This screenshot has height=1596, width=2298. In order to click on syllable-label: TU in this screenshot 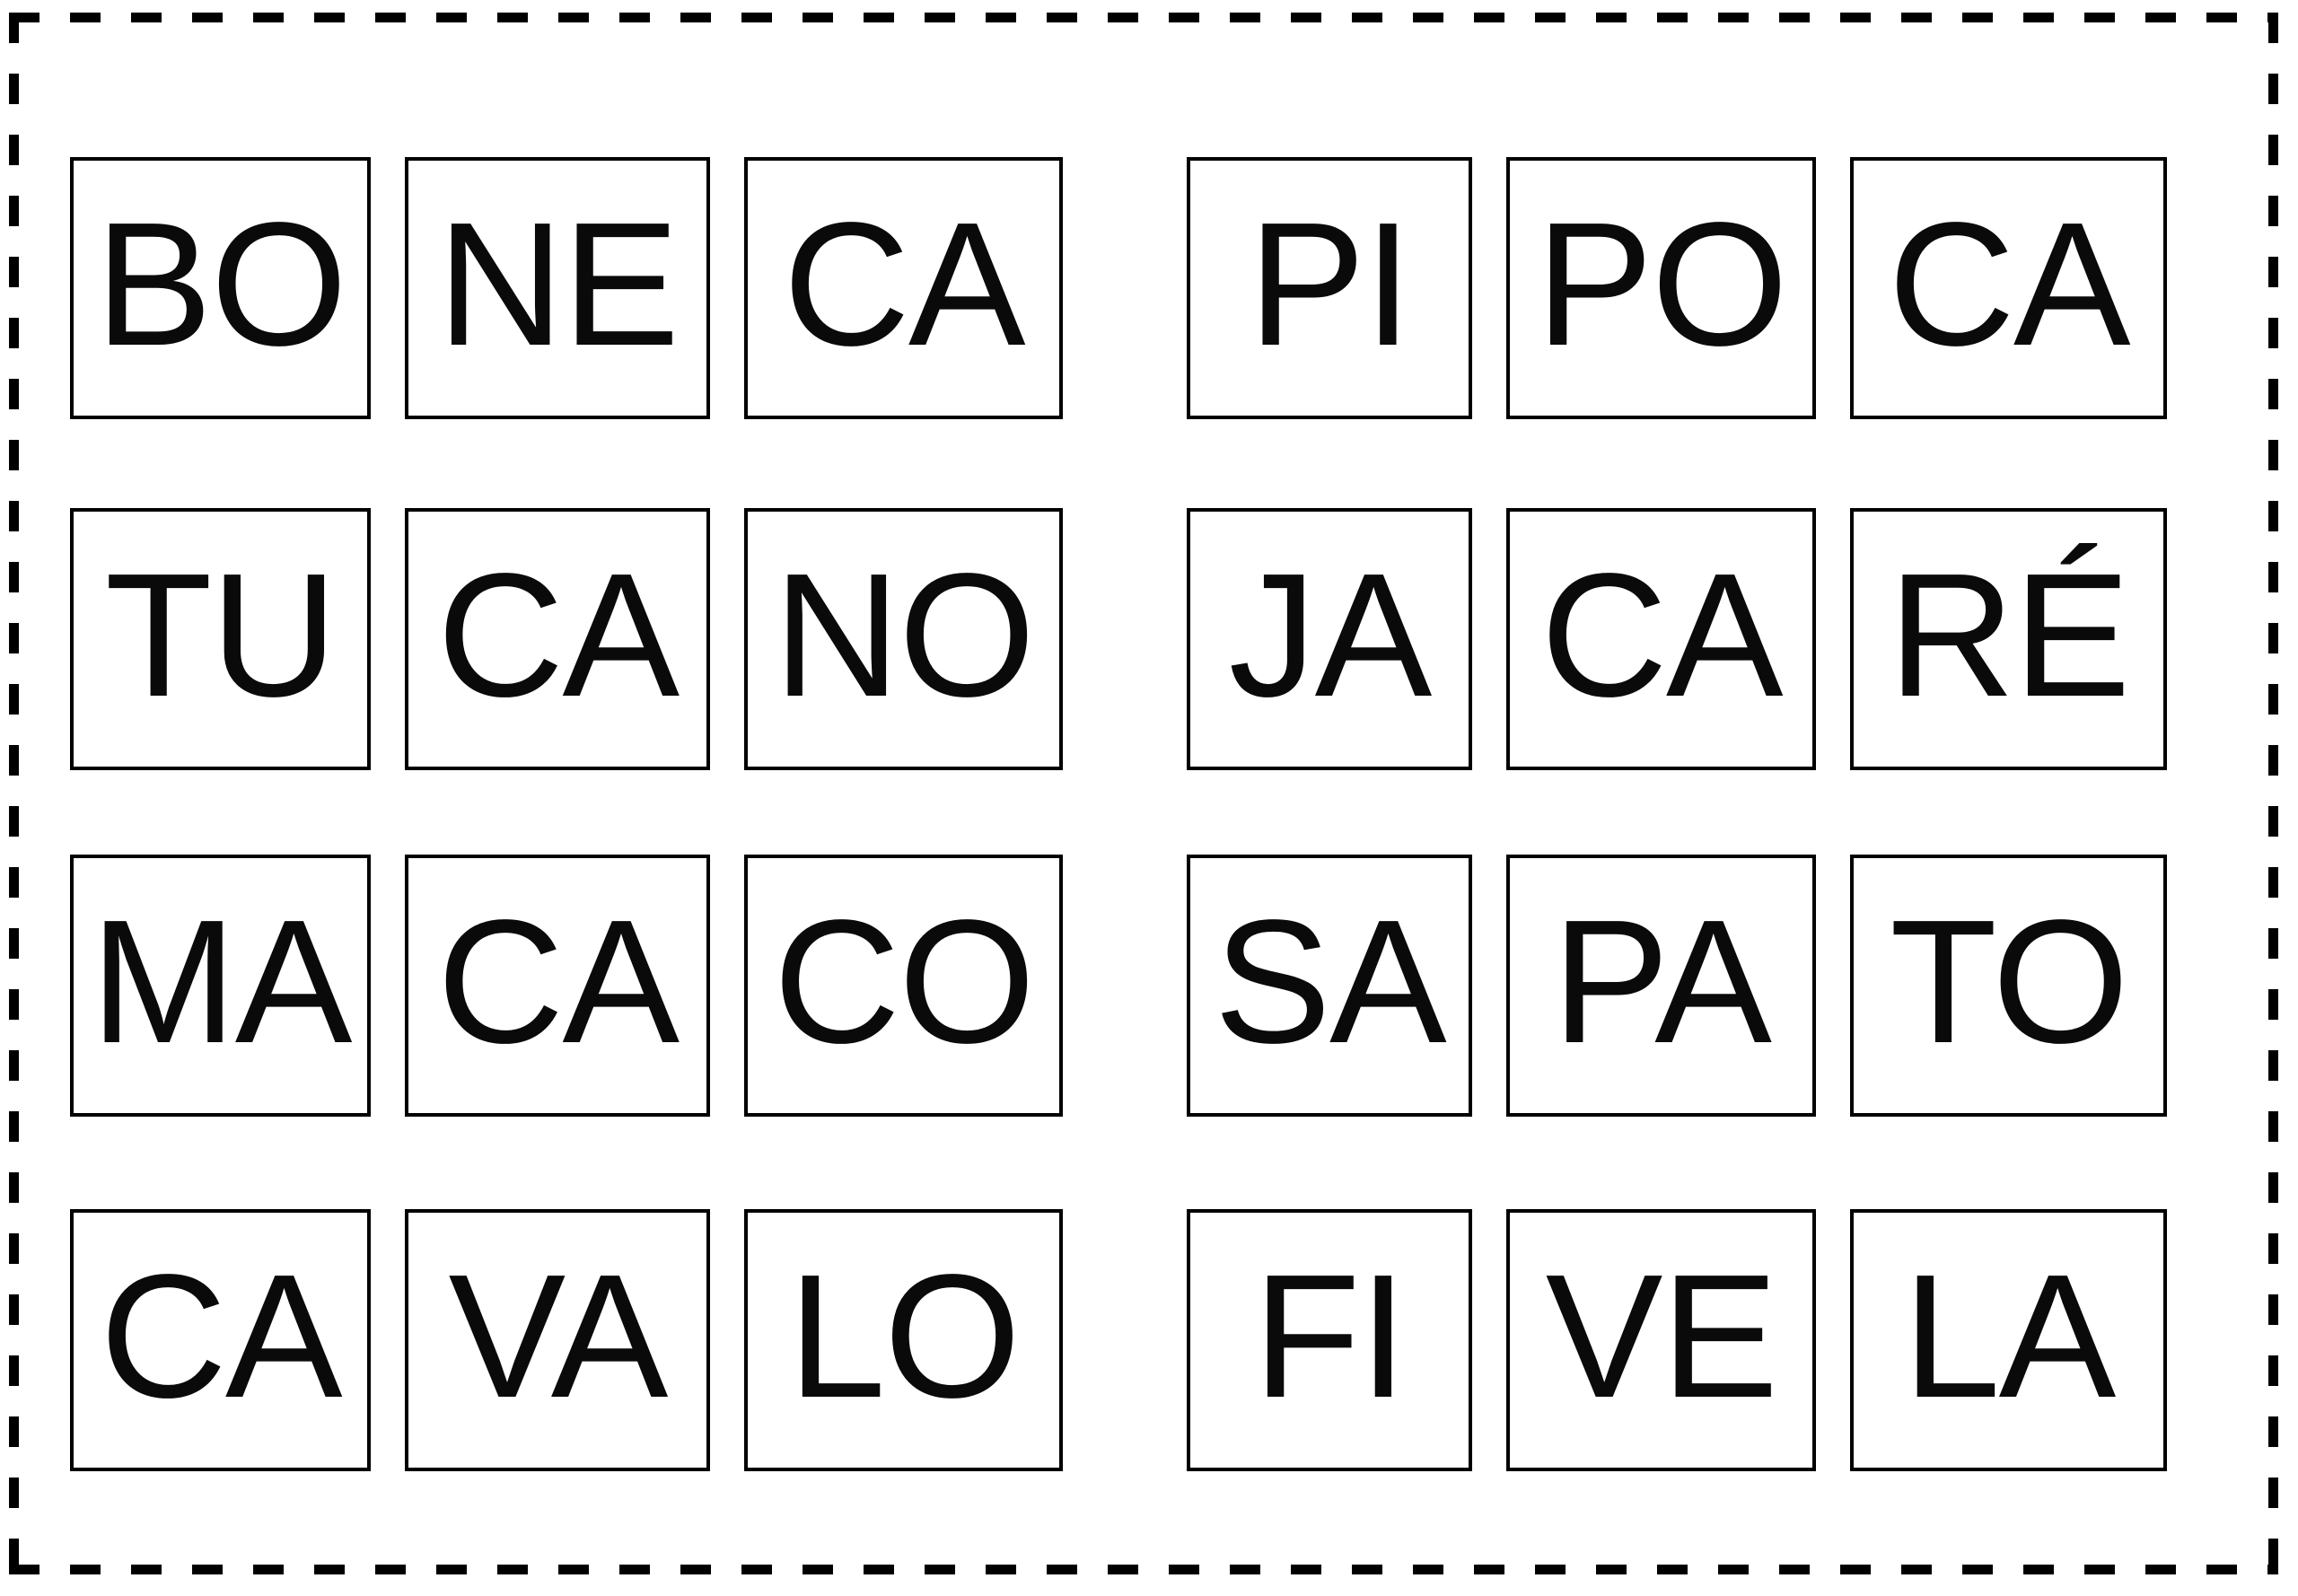, I will do `click(221, 634)`.